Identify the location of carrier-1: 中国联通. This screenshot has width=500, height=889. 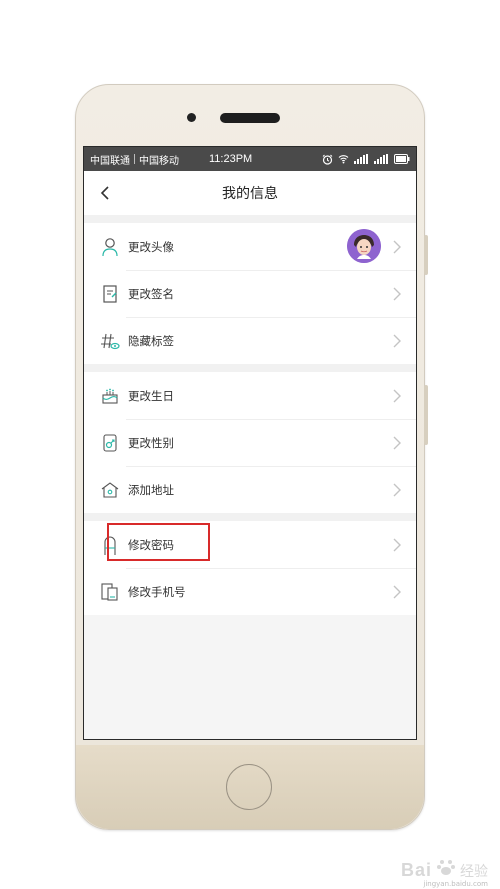
(110, 161).